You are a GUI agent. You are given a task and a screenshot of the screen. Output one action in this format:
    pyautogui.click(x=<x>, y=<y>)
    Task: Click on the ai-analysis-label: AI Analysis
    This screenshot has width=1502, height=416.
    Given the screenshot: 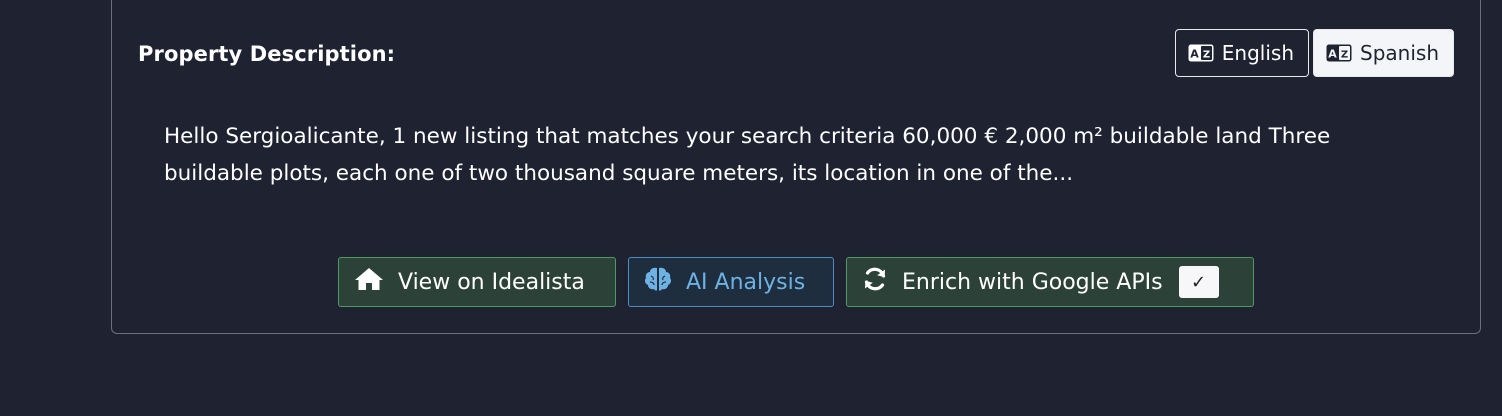 What is the action you would take?
    pyautogui.click(x=746, y=282)
    